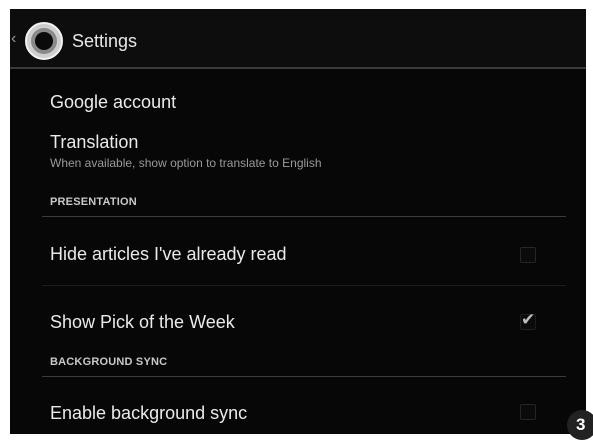 This screenshot has width=593, height=440. What do you see at coordinates (93, 202) in the screenshot?
I see `section-header-presentation: PRESENTATION` at bounding box center [93, 202].